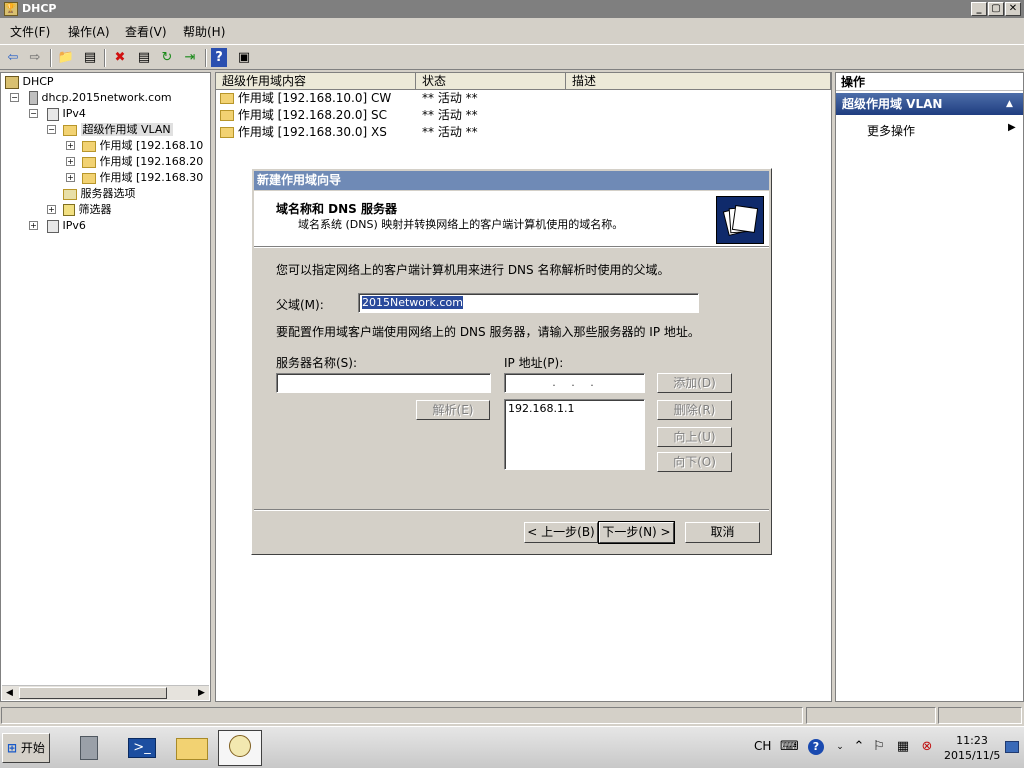  Describe the element at coordinates (859, 747) in the screenshot. I see `show-hidden-icons-icon: ⌃` at that location.